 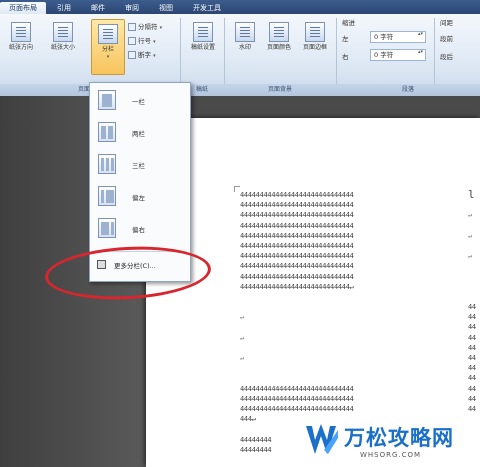 I want to click on site-watermark: 万松攻略网 WHSORG.COM, so click(x=392, y=443).